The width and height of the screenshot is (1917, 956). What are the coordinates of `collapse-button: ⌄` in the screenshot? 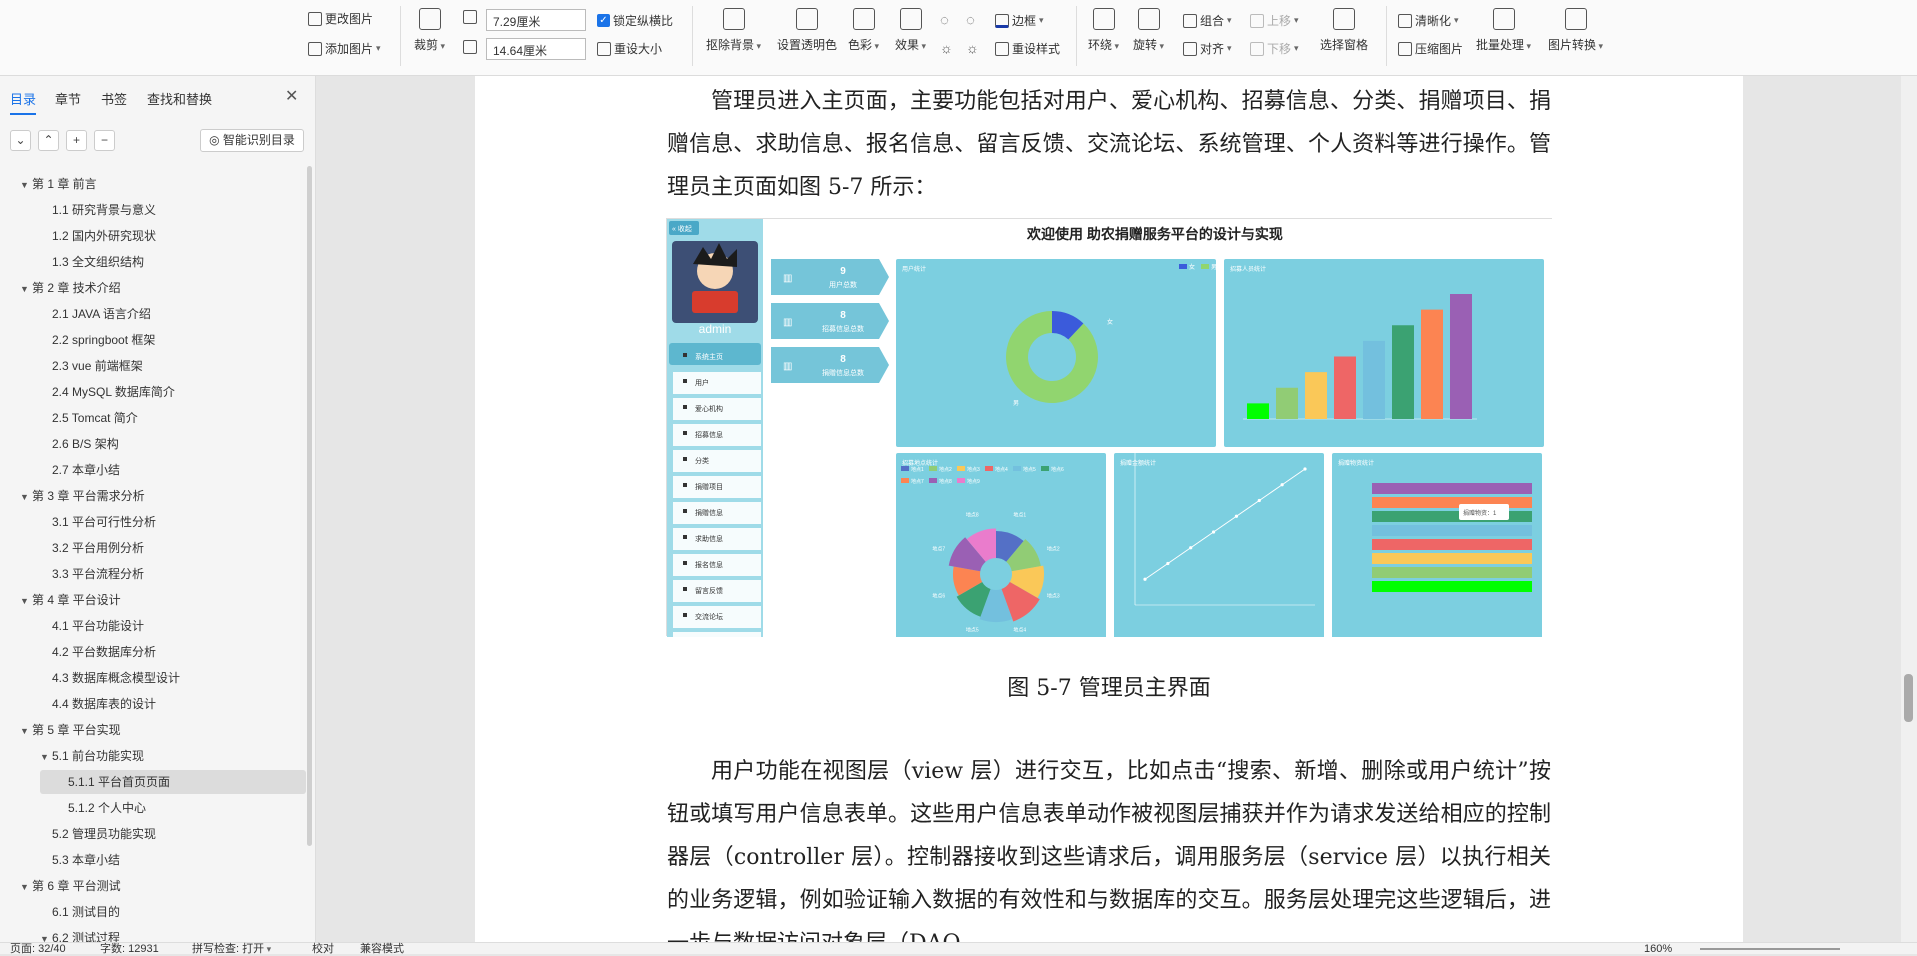 It's located at (20, 140).